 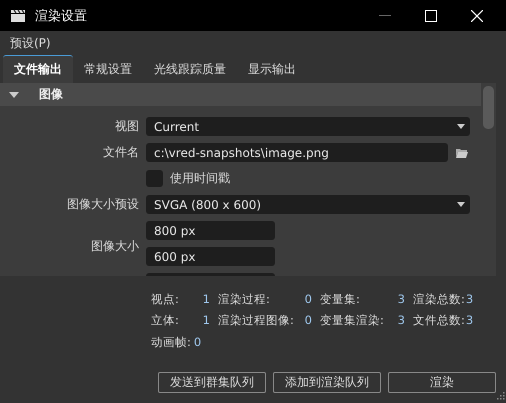 I want to click on input-field: c:\vred-snapshots\image.png, so click(x=297, y=152).